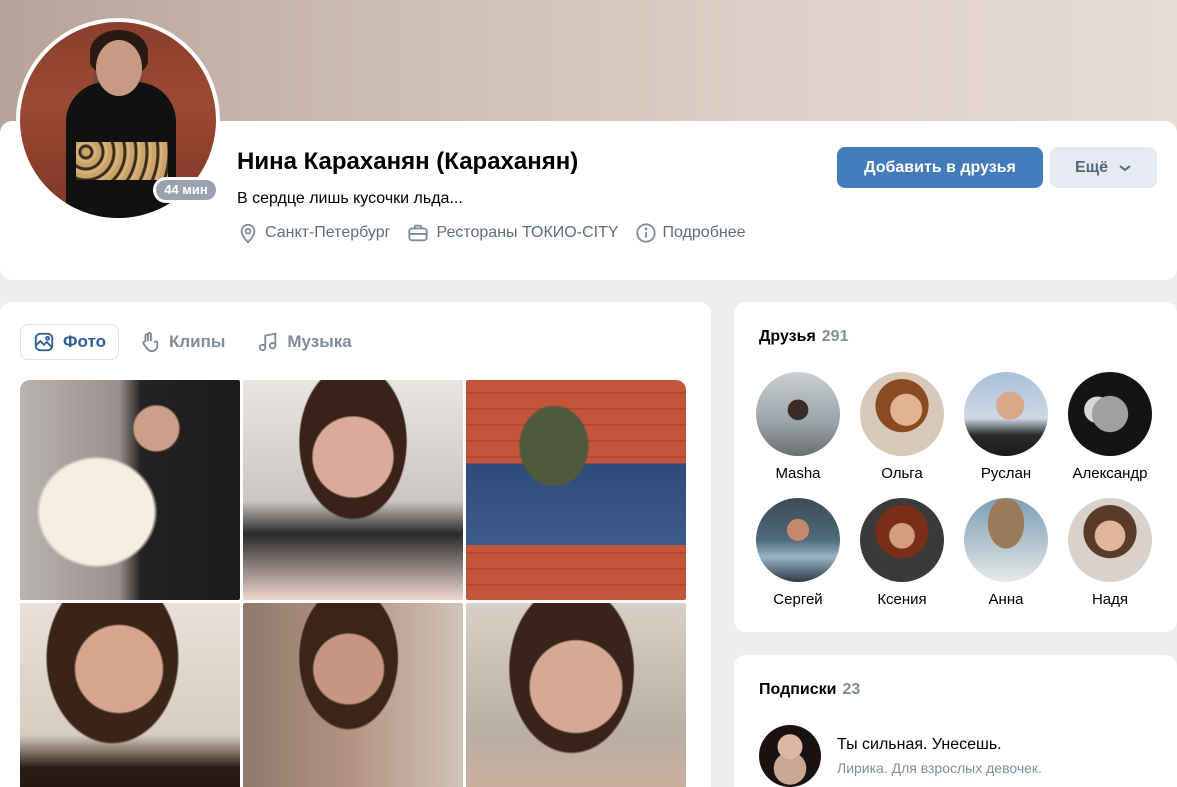 The image size is (1177, 787). What do you see at coordinates (328, 232) in the screenshot?
I see `info-city-label: Санкт-Петербург` at bounding box center [328, 232].